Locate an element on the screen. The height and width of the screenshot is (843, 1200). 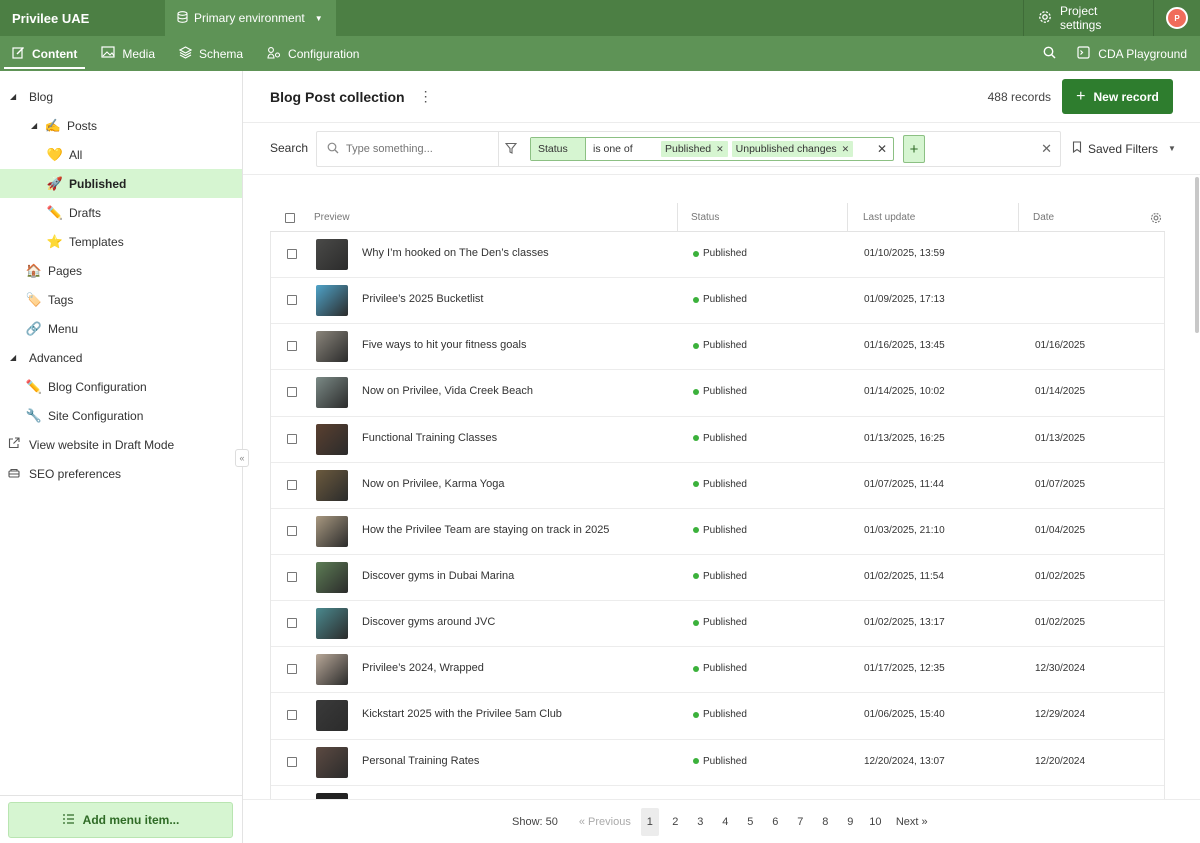
page-link: 6 is located at coordinates (775, 822).